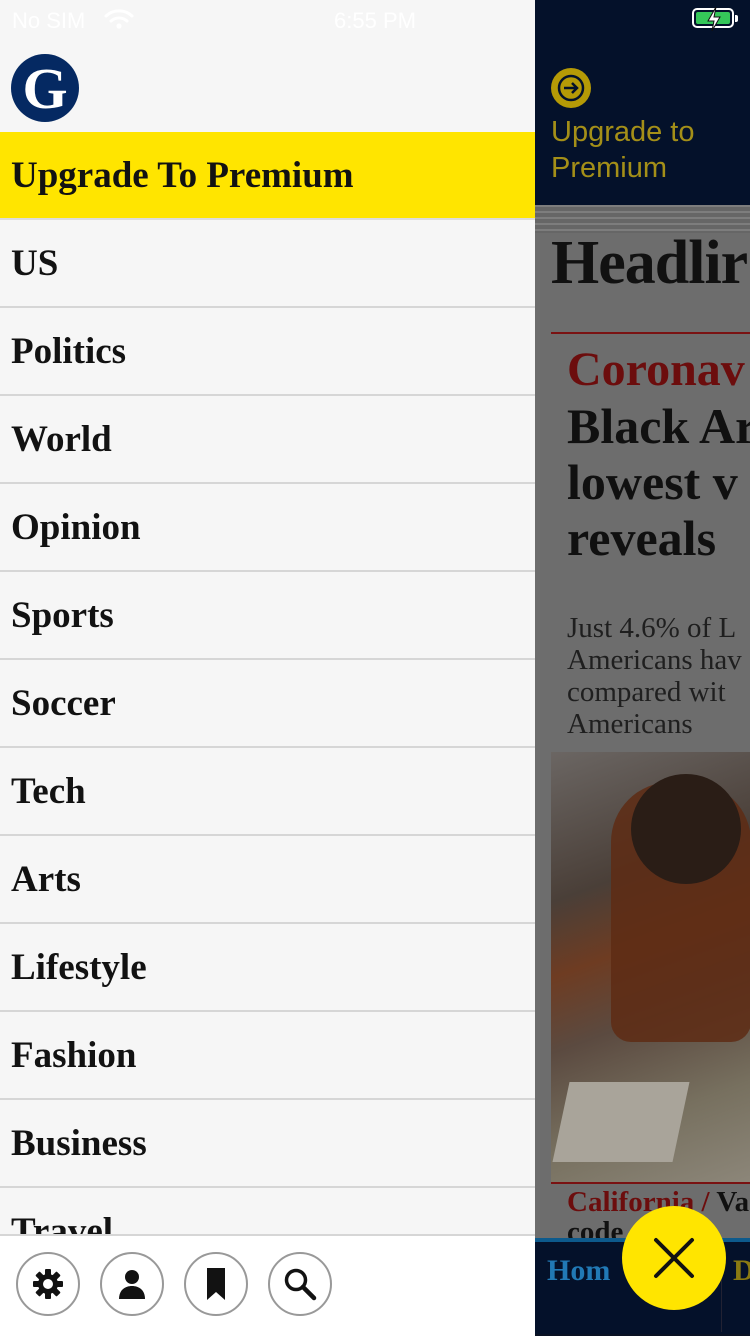  Describe the element at coordinates (652, 628) in the screenshot. I see `standfirst-line: Just 4.6% of L` at that location.